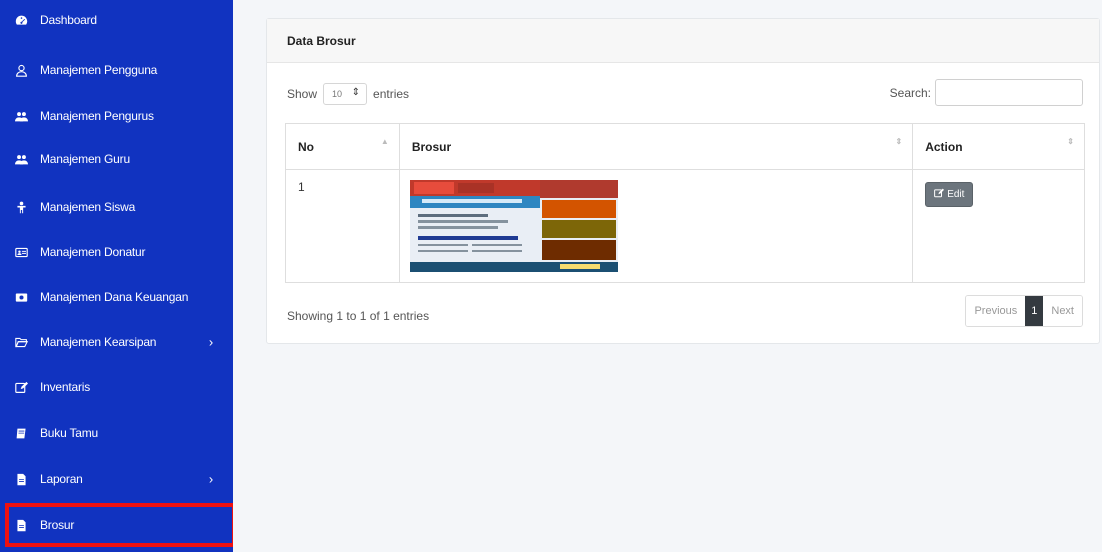  Describe the element at coordinates (1062, 311) in the screenshot. I see `next-button: Next` at that location.